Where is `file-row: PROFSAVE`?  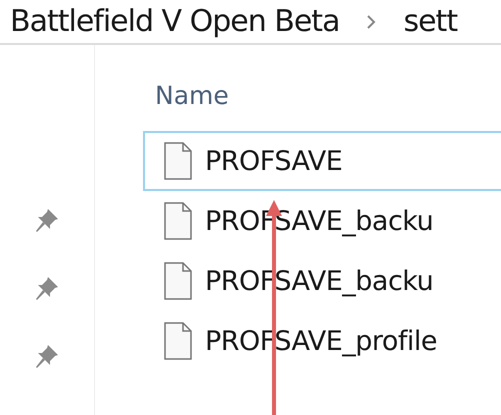 file-row: PROFSAVE is located at coordinates (322, 161).